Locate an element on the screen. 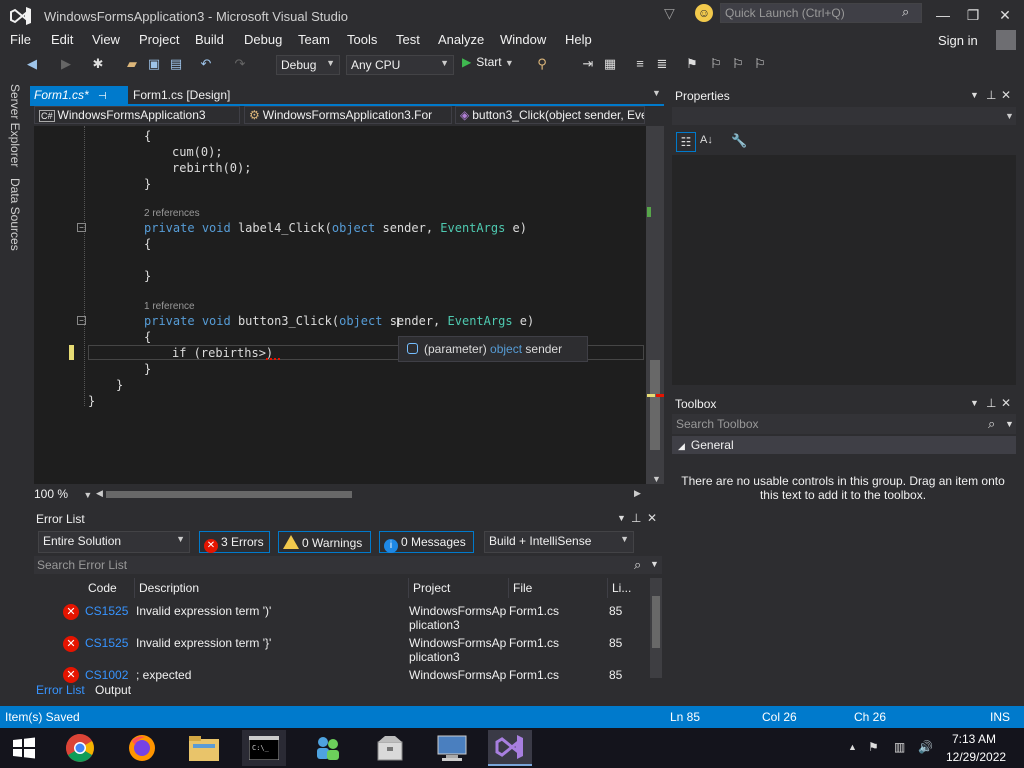 The height and width of the screenshot is (768, 1024). pin-icon: ⊣ is located at coordinates (102, 96).